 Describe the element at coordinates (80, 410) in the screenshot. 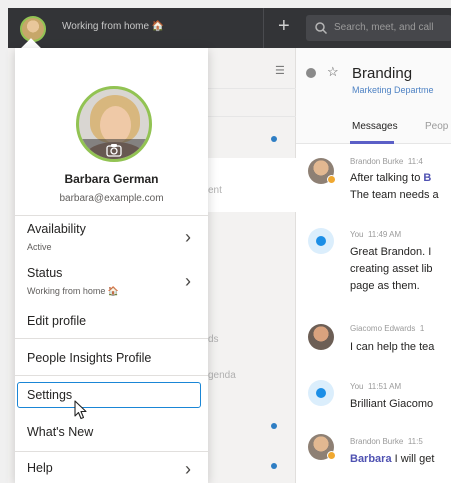

I see `cursor-icon` at that location.